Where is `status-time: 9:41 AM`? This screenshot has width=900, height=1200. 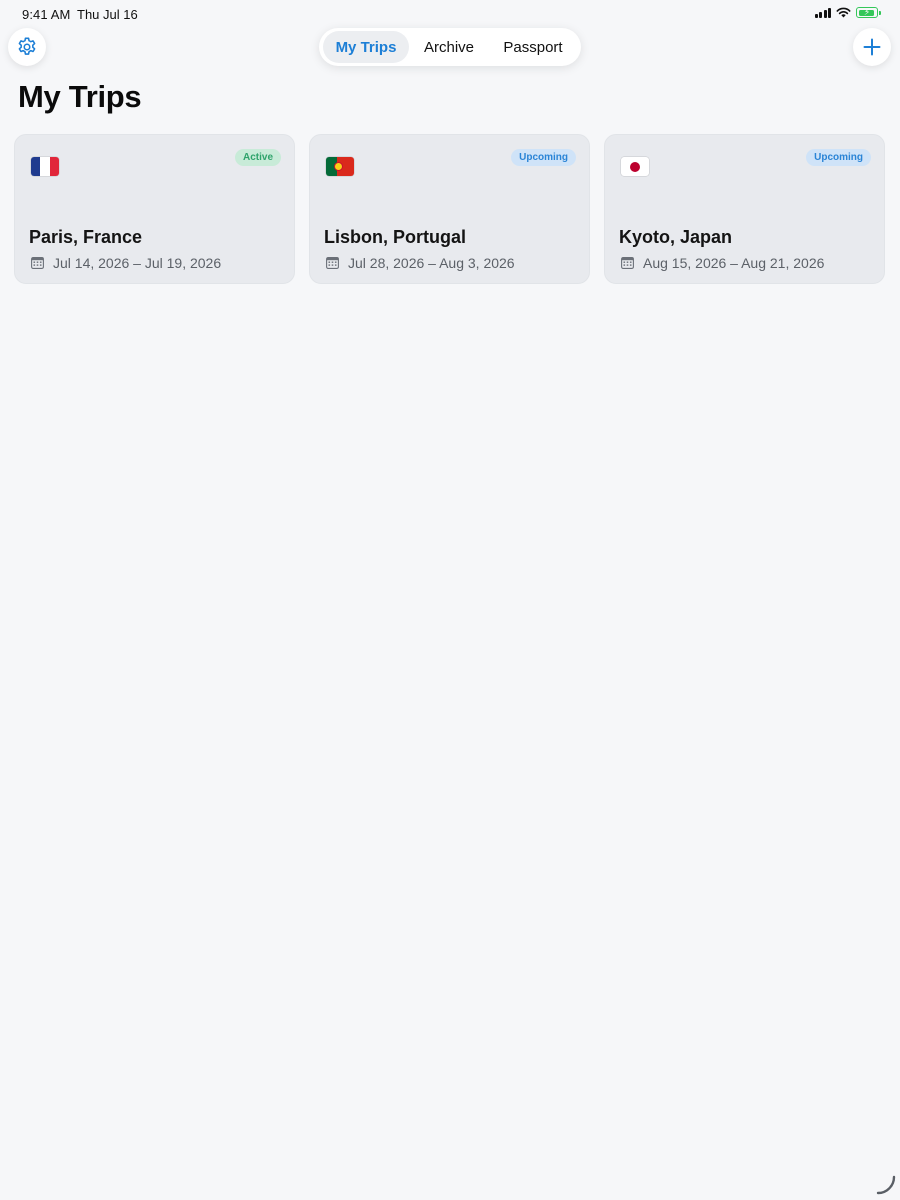
status-time: 9:41 AM is located at coordinates (46, 14).